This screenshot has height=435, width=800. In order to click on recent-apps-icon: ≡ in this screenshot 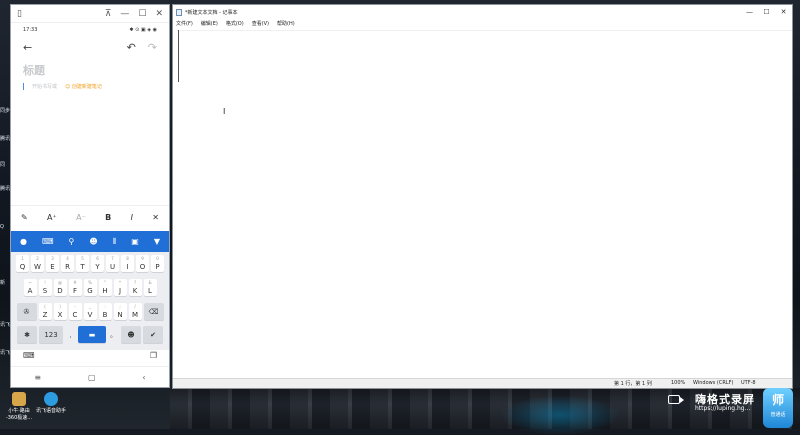, I will do `click(37, 377)`.